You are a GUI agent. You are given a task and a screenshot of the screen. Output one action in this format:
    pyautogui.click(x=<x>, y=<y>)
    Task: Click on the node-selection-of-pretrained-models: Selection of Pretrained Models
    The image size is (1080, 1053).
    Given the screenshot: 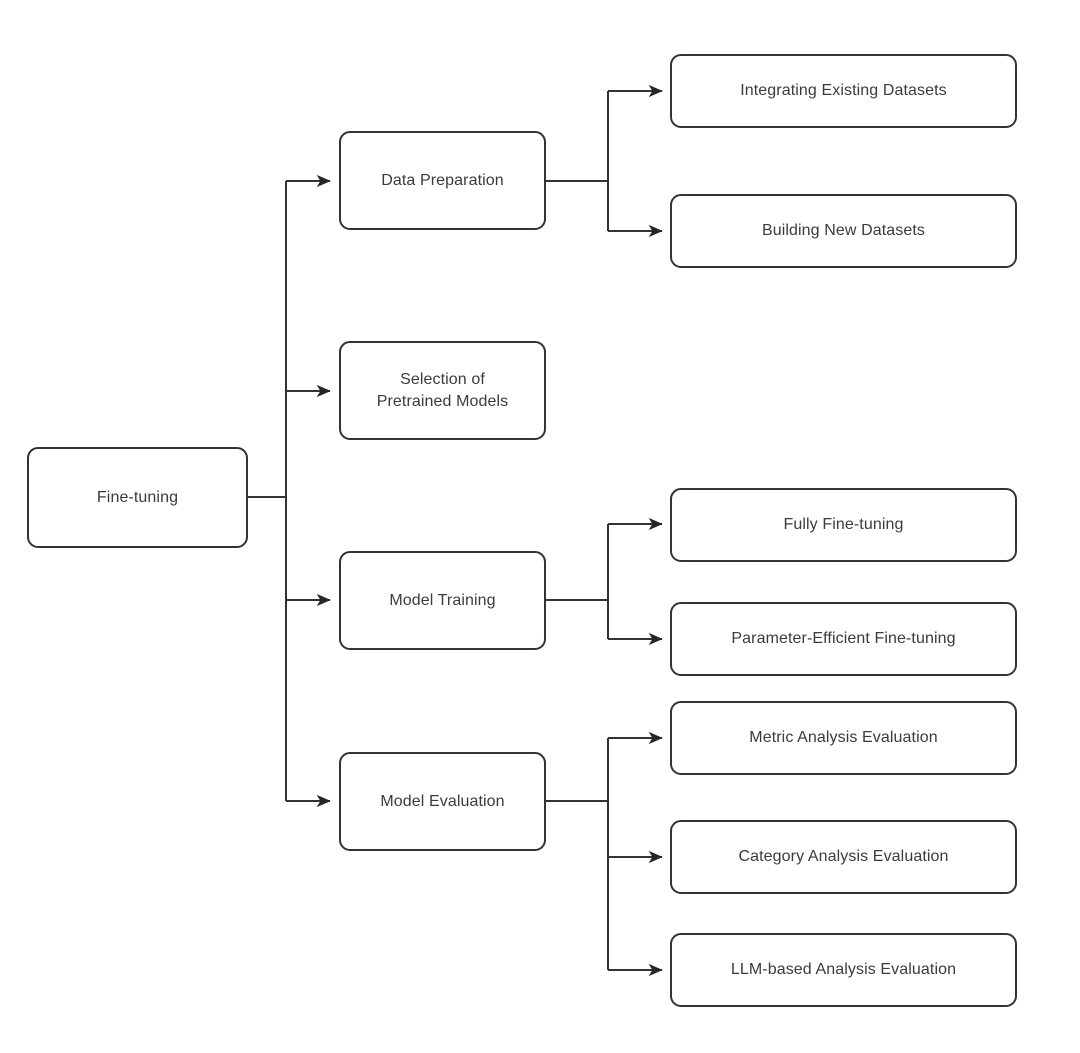 What is the action you would take?
    pyautogui.click(x=442, y=390)
    